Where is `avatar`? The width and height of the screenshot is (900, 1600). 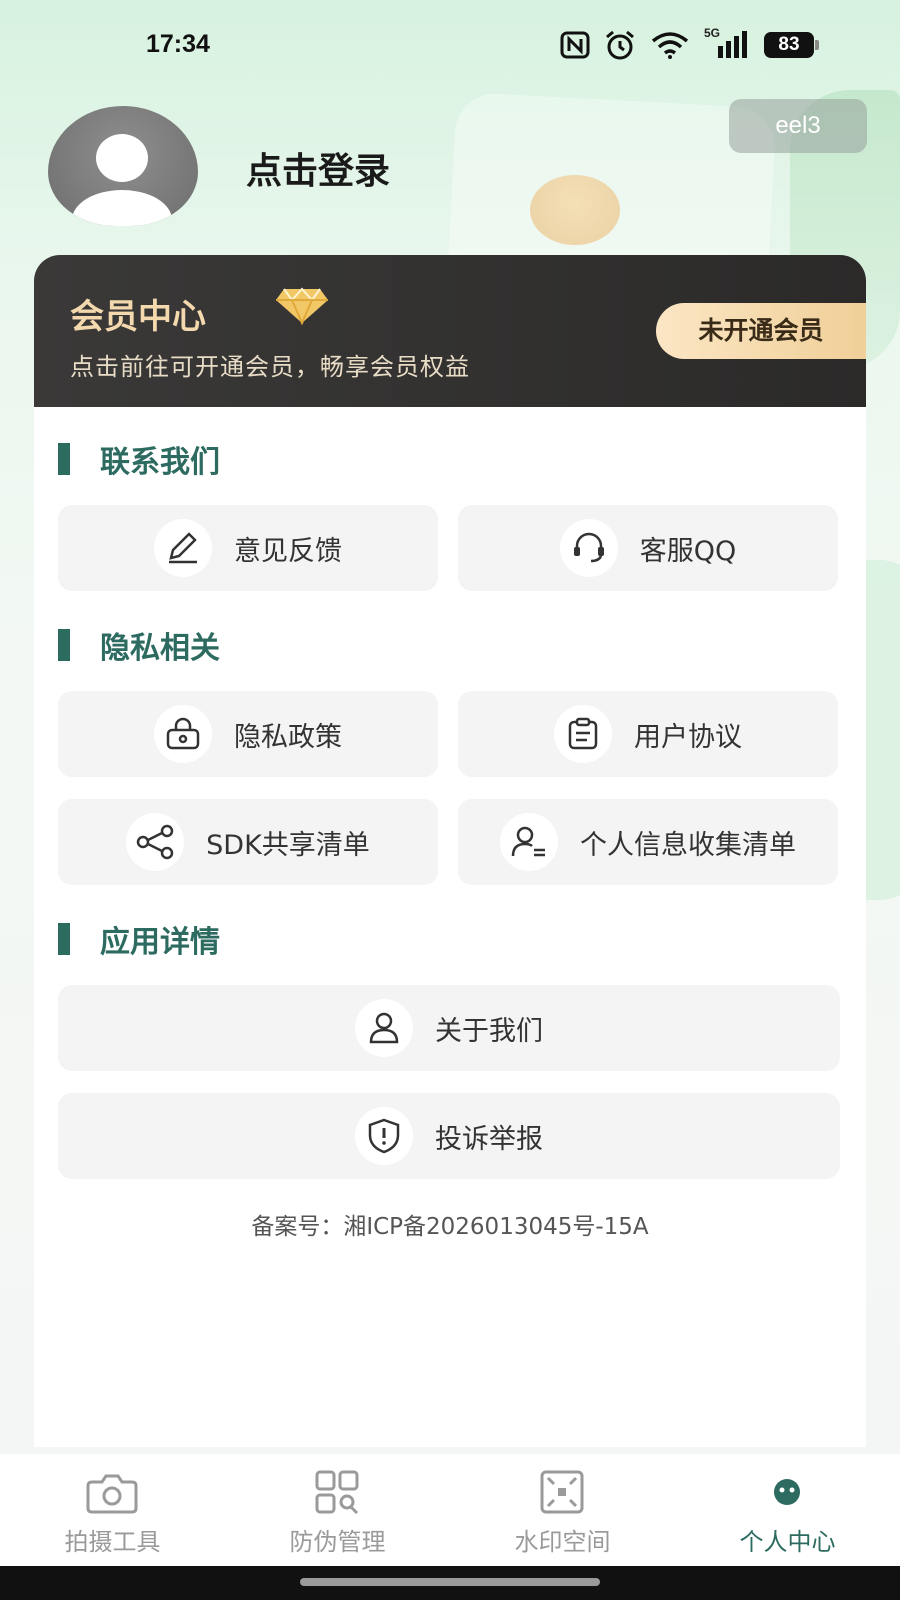 avatar is located at coordinates (123, 166).